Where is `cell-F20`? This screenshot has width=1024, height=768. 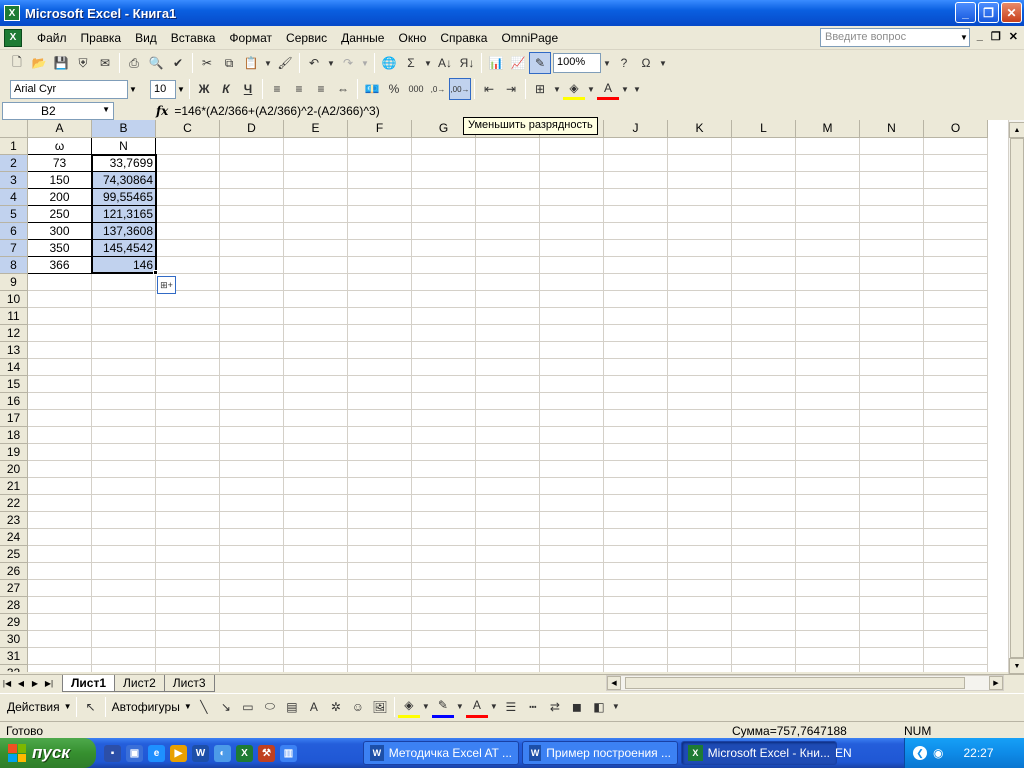
cell-F20 is located at coordinates (380, 469).